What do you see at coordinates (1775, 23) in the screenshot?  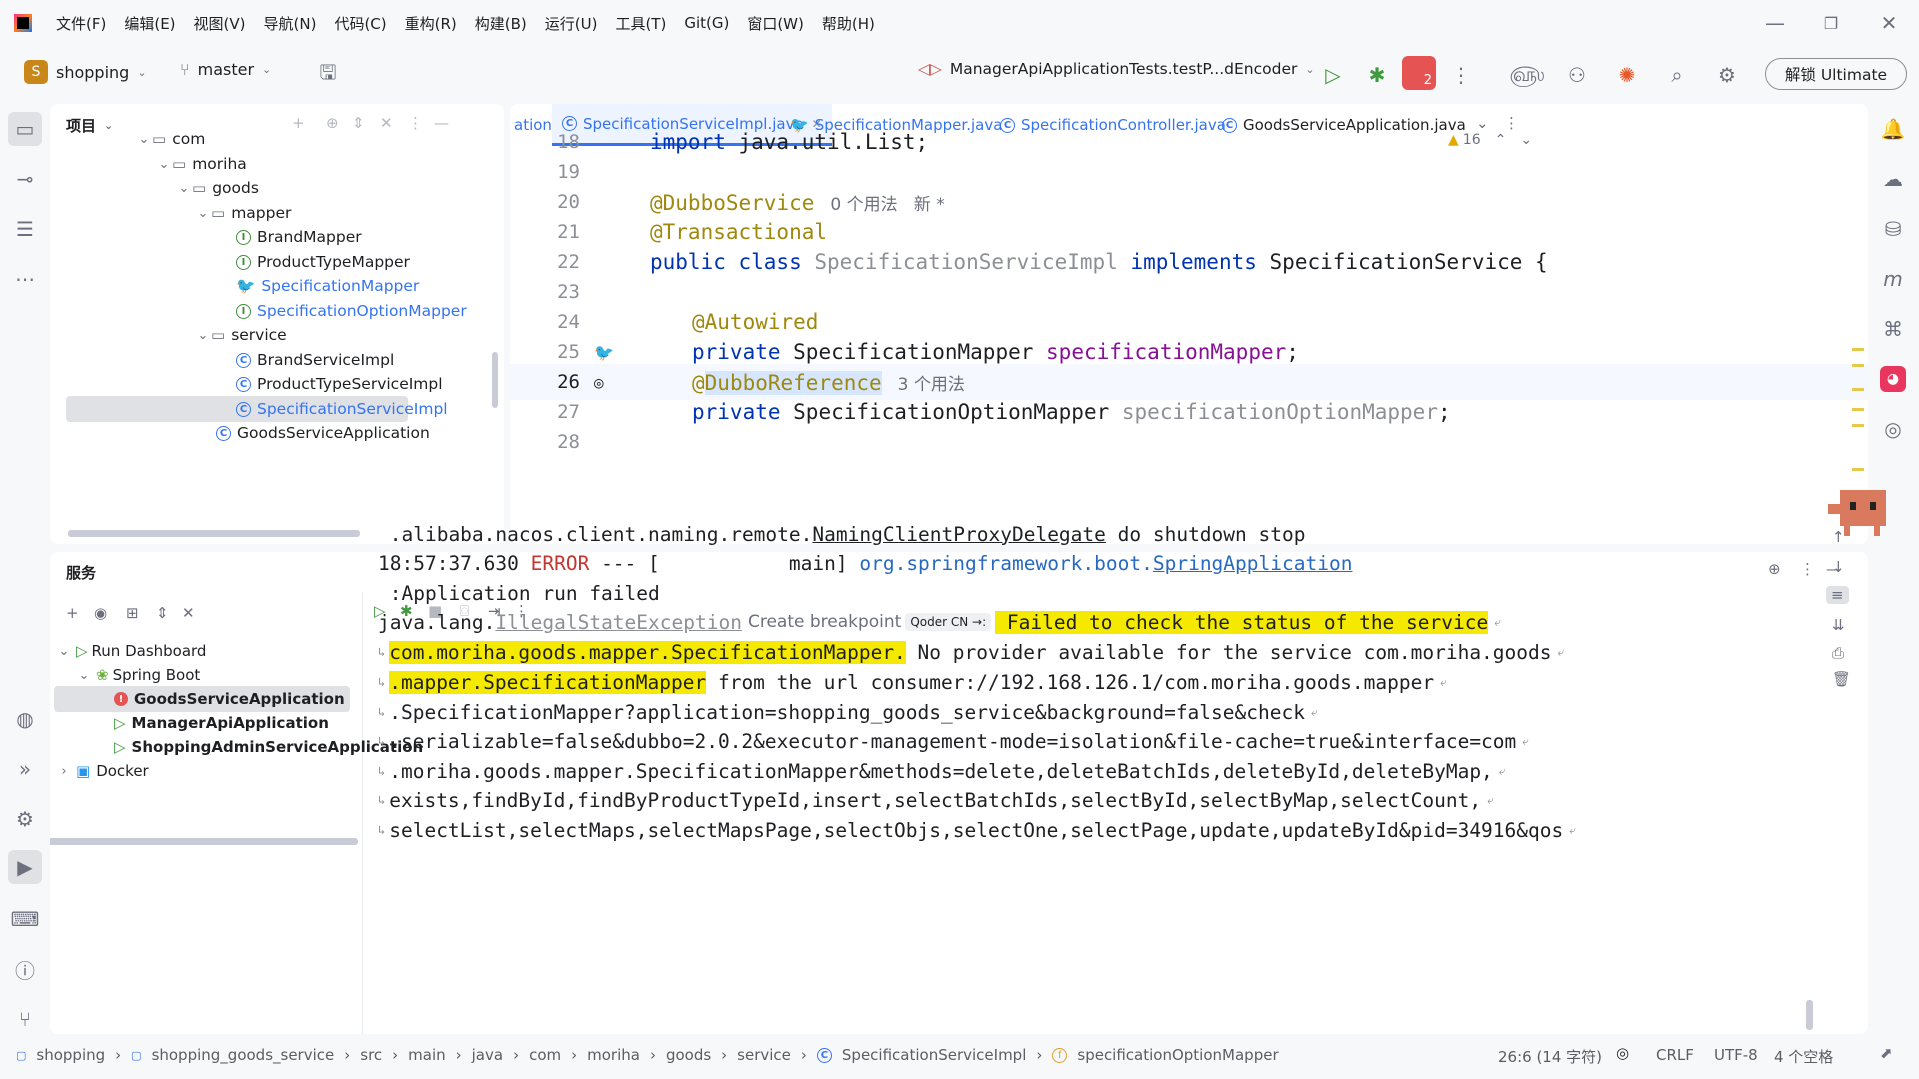 I see `minimize-icon: —` at bounding box center [1775, 23].